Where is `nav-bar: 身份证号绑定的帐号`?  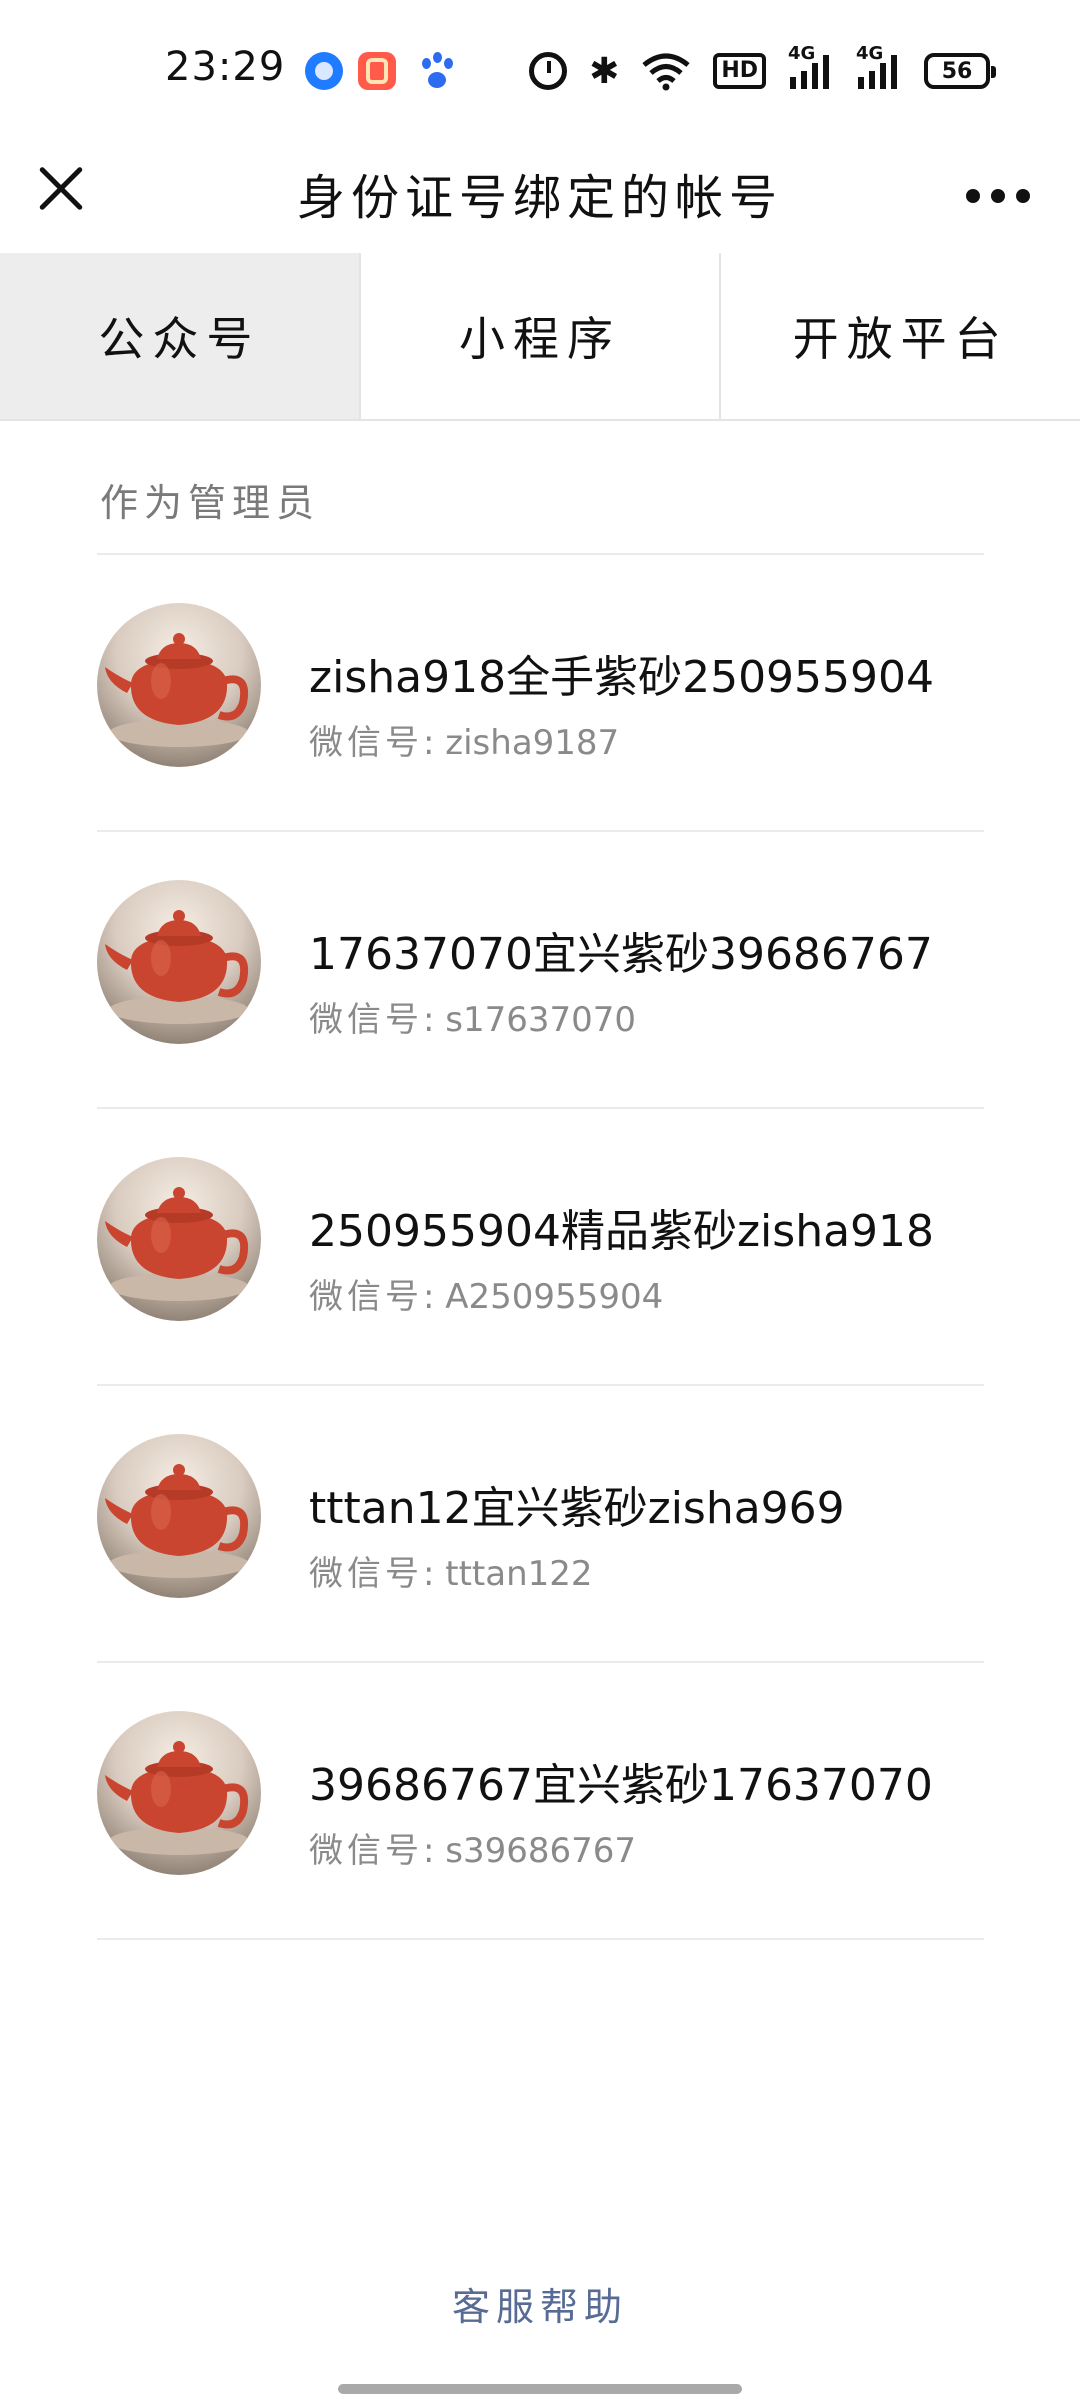
nav-bar: 身份证号绑定的帐号 is located at coordinates (540, 200).